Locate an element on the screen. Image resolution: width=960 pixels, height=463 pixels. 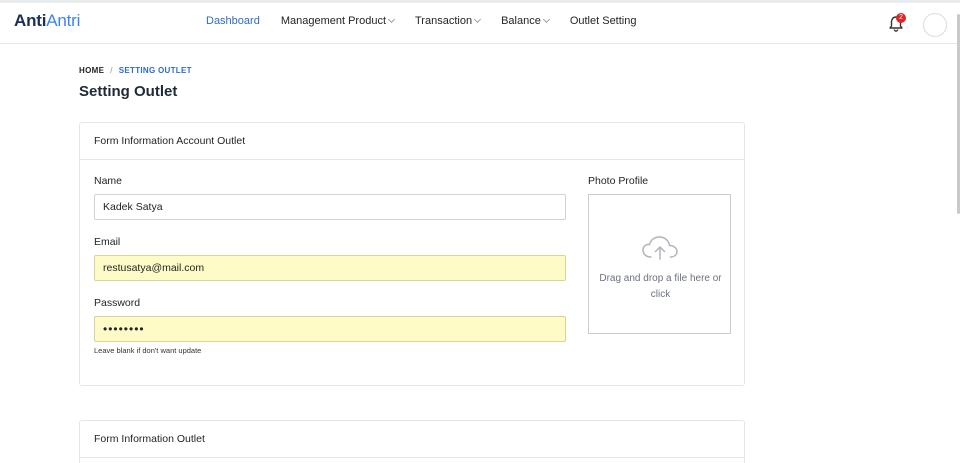
breadcrumb: HOME / SETTING OUTLET is located at coordinates (135, 70).